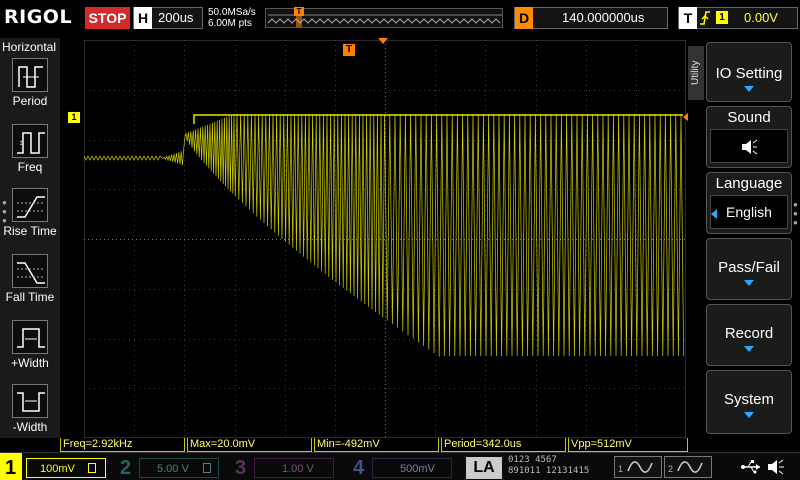 The image size is (800, 480). Describe the element at coordinates (749, 117) in the screenshot. I see `sound-label: Sound` at that location.